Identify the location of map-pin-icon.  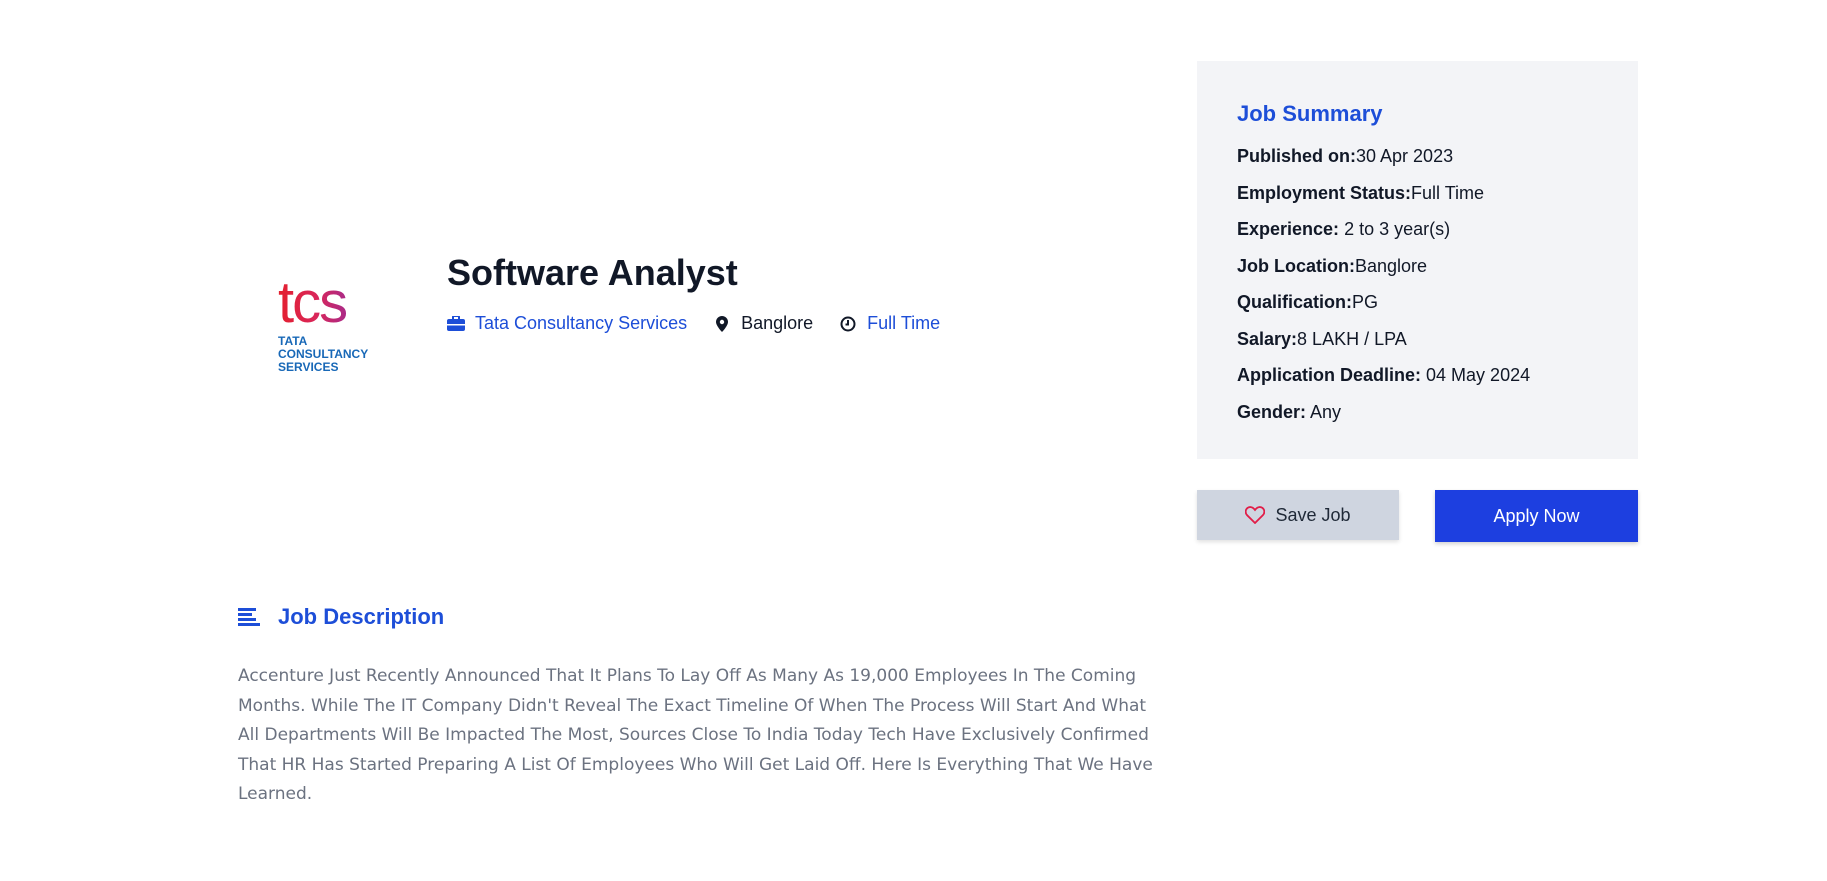
(722, 324).